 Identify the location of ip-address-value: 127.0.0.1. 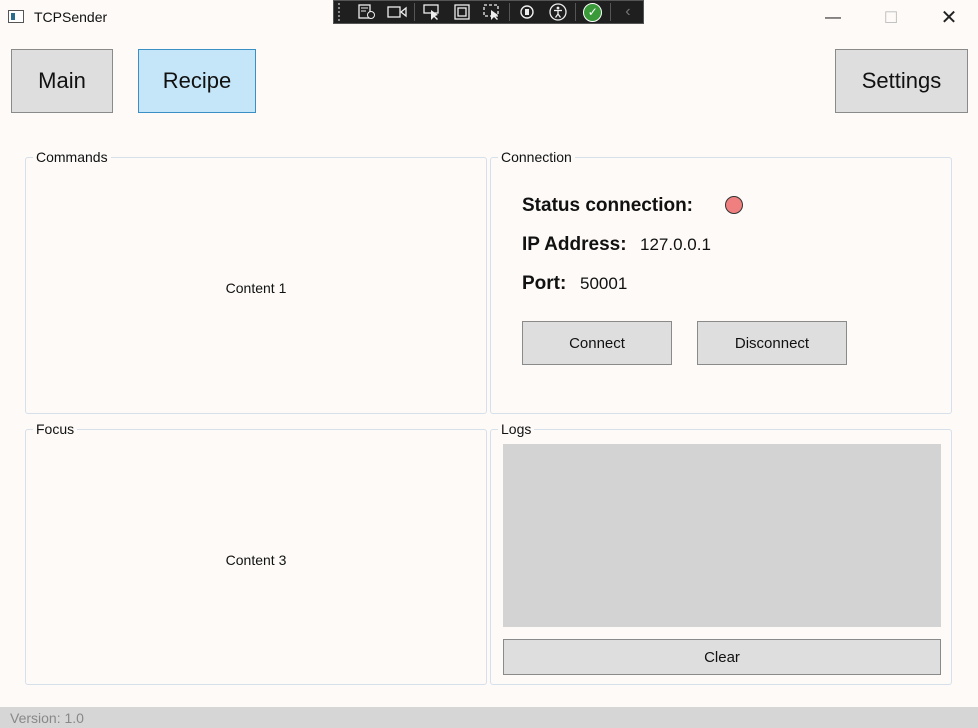
(675, 244).